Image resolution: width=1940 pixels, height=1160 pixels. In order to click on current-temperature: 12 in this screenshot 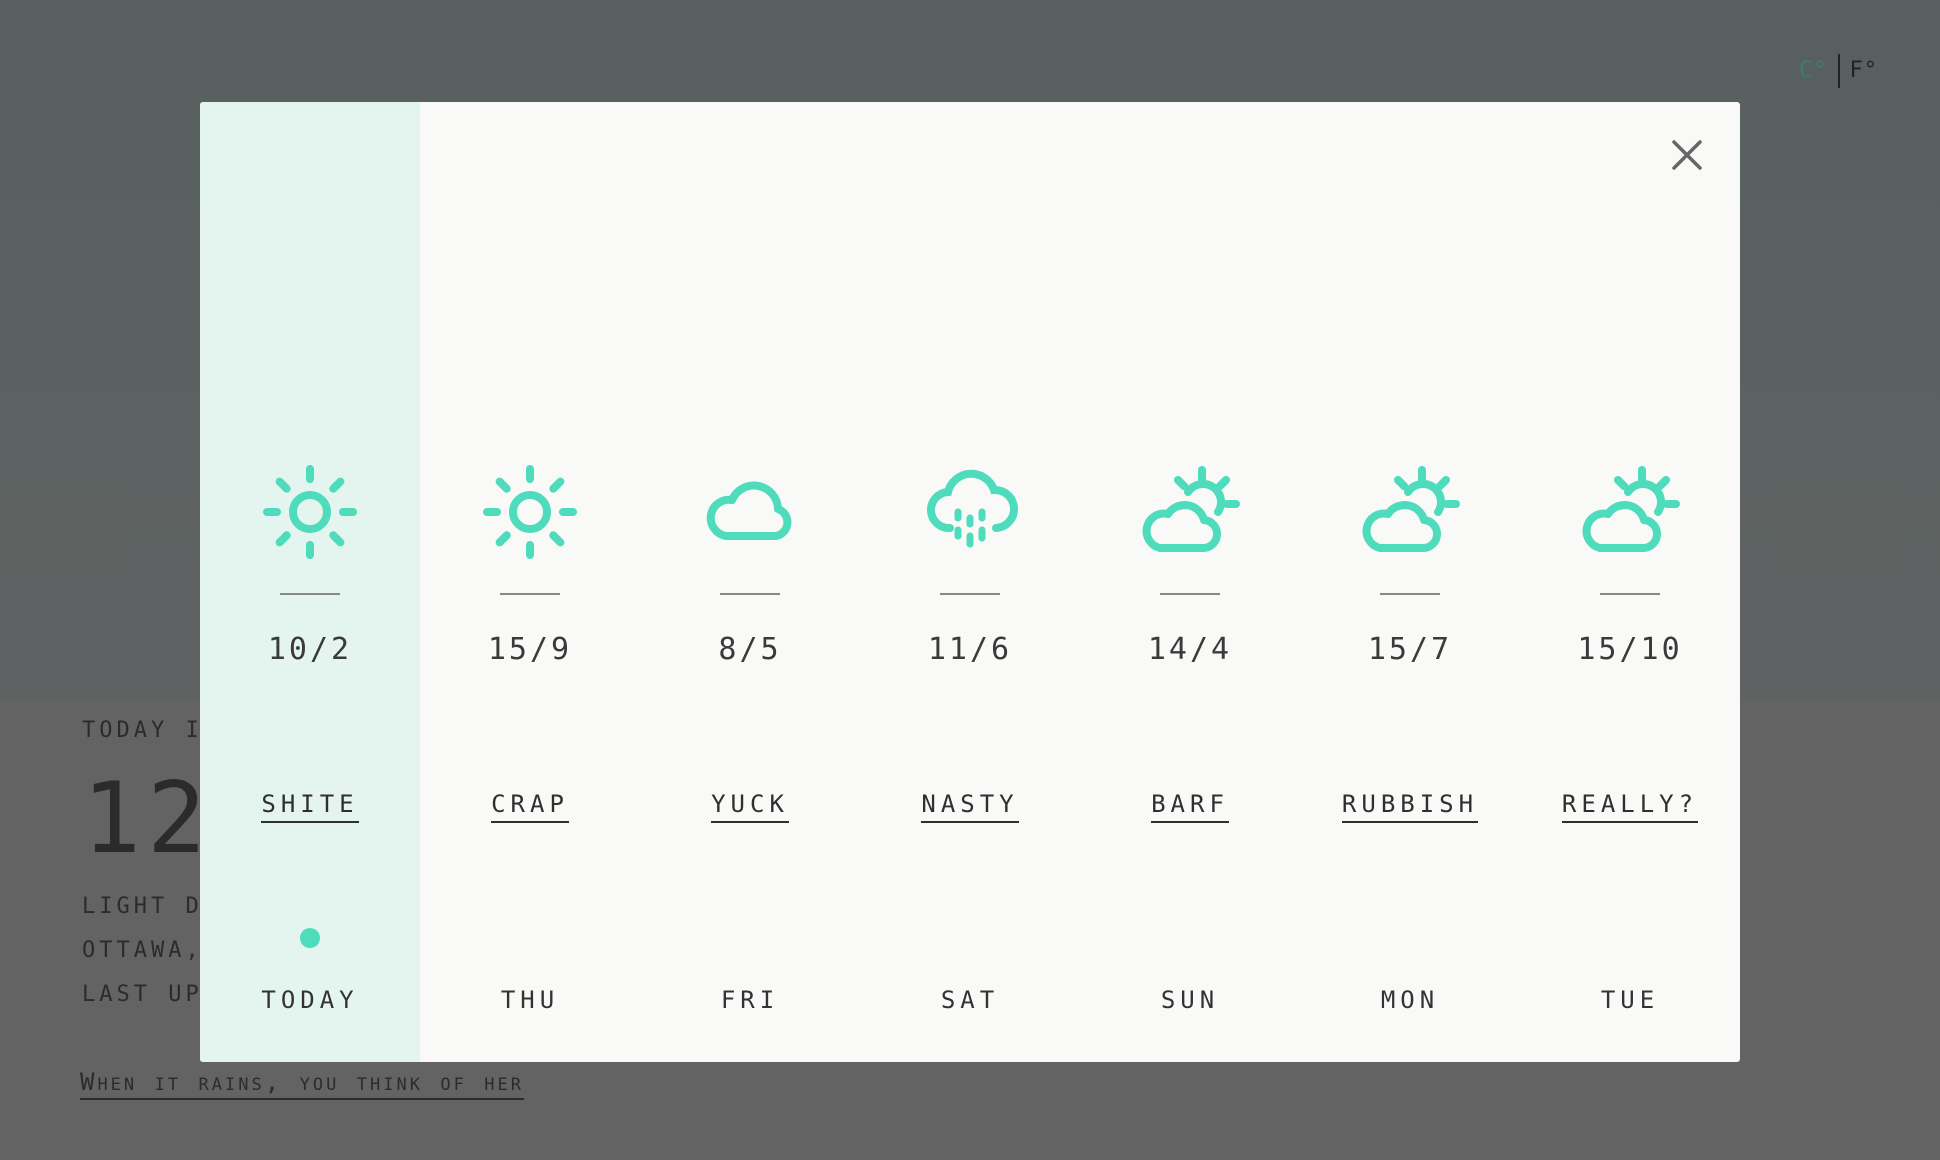, I will do `click(147, 819)`.